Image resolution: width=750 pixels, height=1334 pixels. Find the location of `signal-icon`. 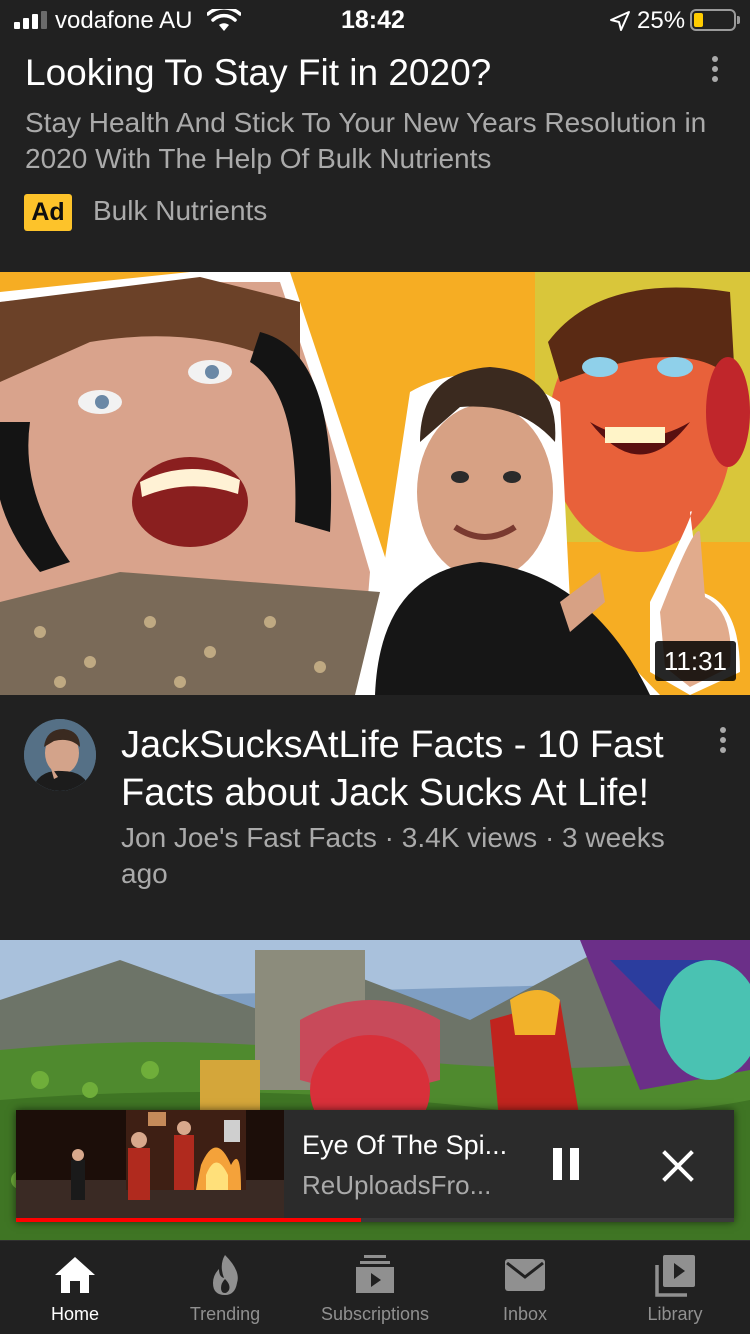

signal-icon is located at coordinates (31, 20).